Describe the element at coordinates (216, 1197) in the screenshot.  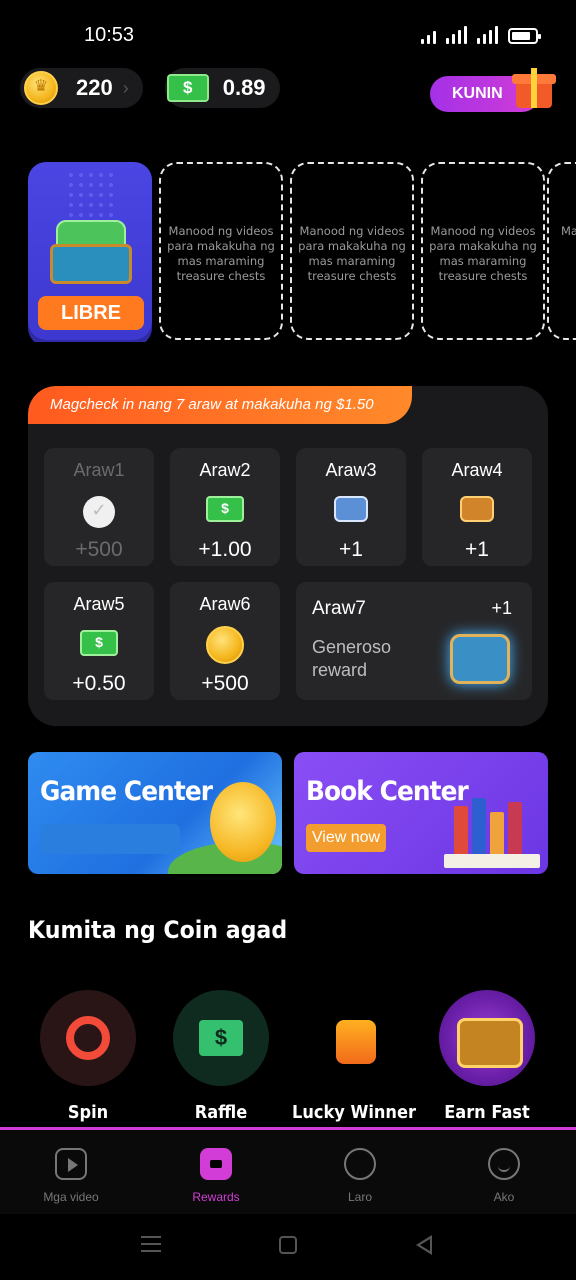
I see `nav-label: Rewards` at that location.